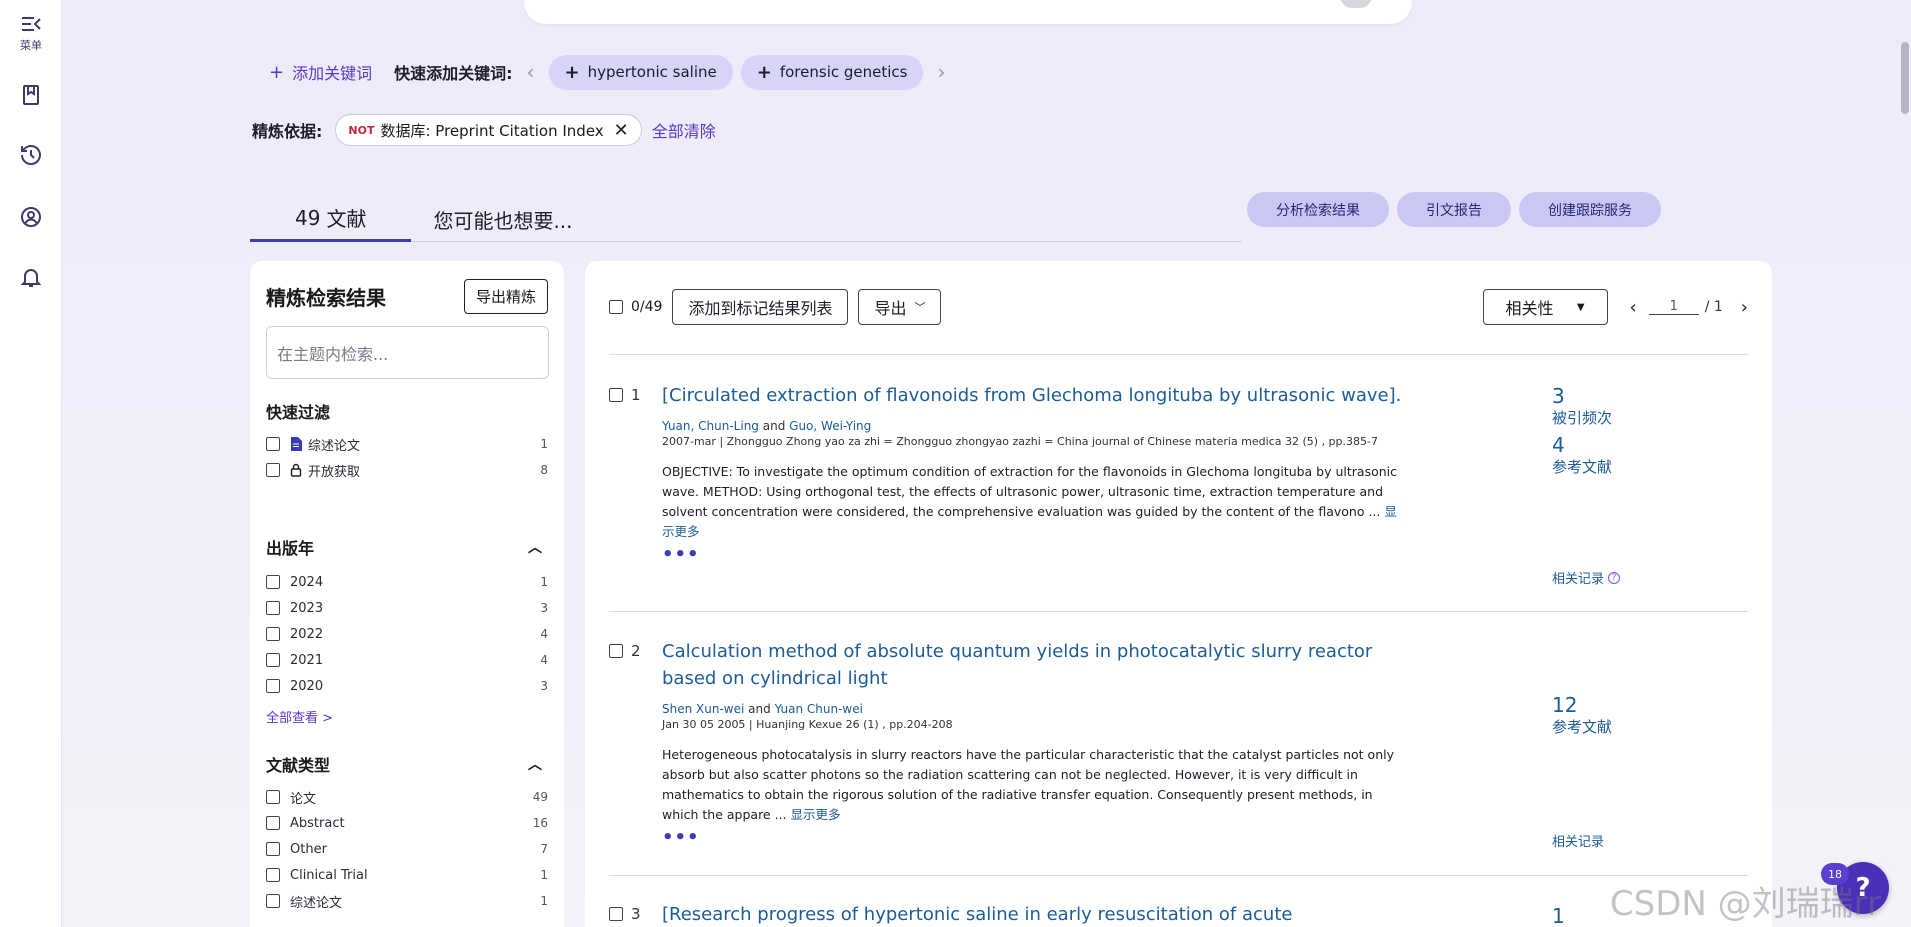  What do you see at coordinates (531, 72) in the screenshot?
I see `chevron-left-icon: ‹` at bounding box center [531, 72].